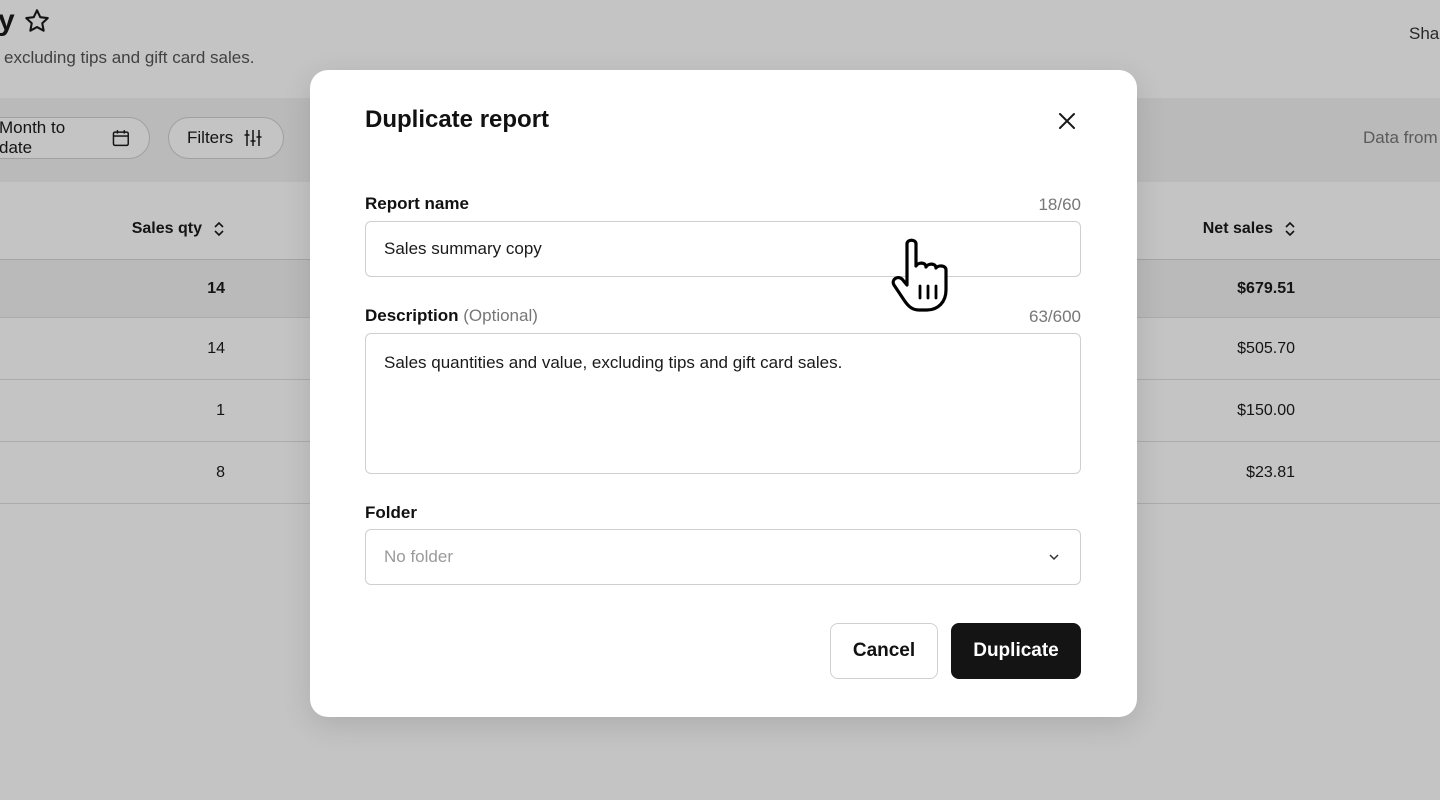 The height and width of the screenshot is (800, 1440). I want to click on chevron-down-icon, so click(1054, 557).